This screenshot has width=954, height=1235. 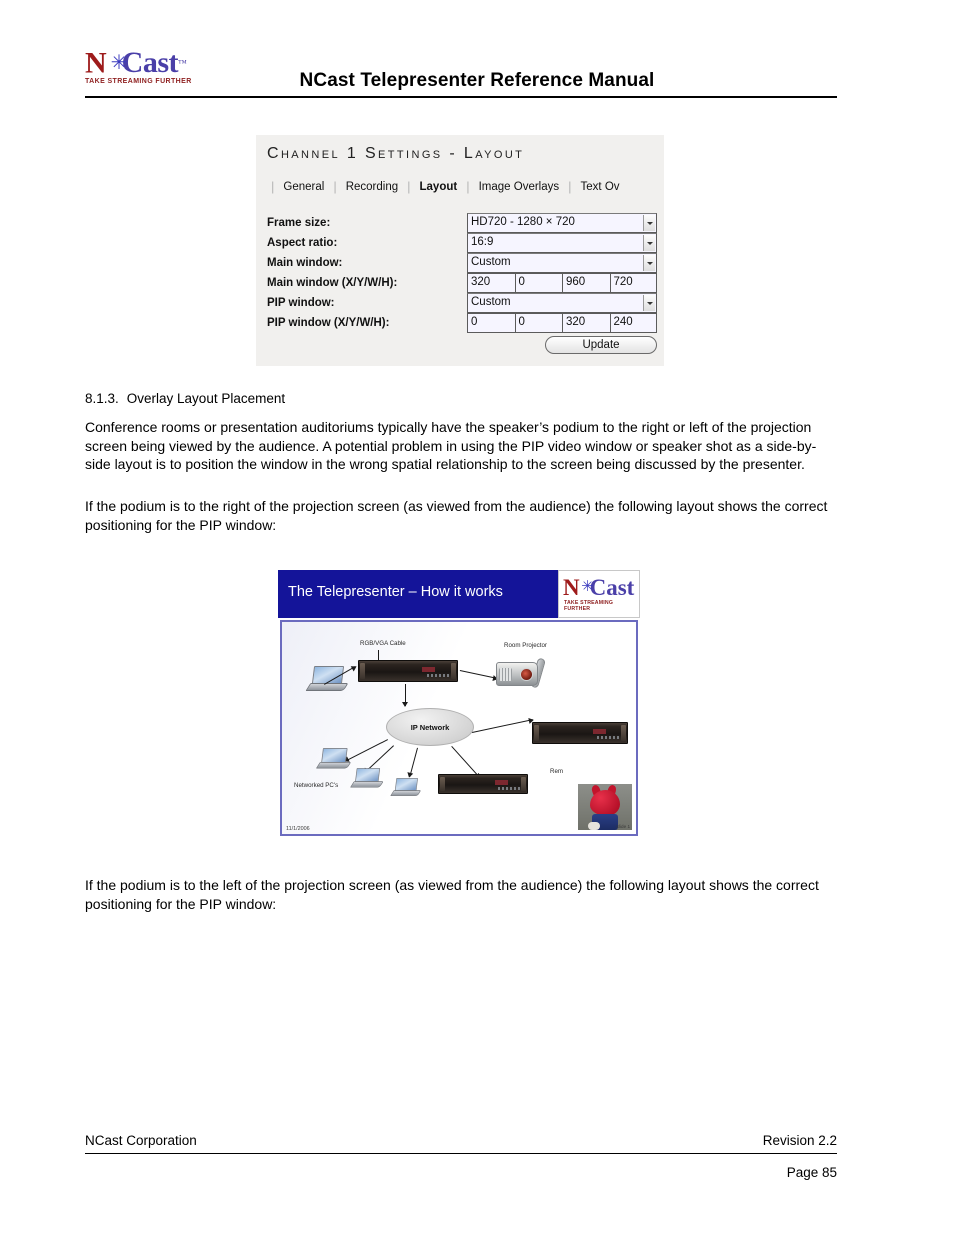 I want to click on ip-network-node: IP Network, so click(x=430, y=727).